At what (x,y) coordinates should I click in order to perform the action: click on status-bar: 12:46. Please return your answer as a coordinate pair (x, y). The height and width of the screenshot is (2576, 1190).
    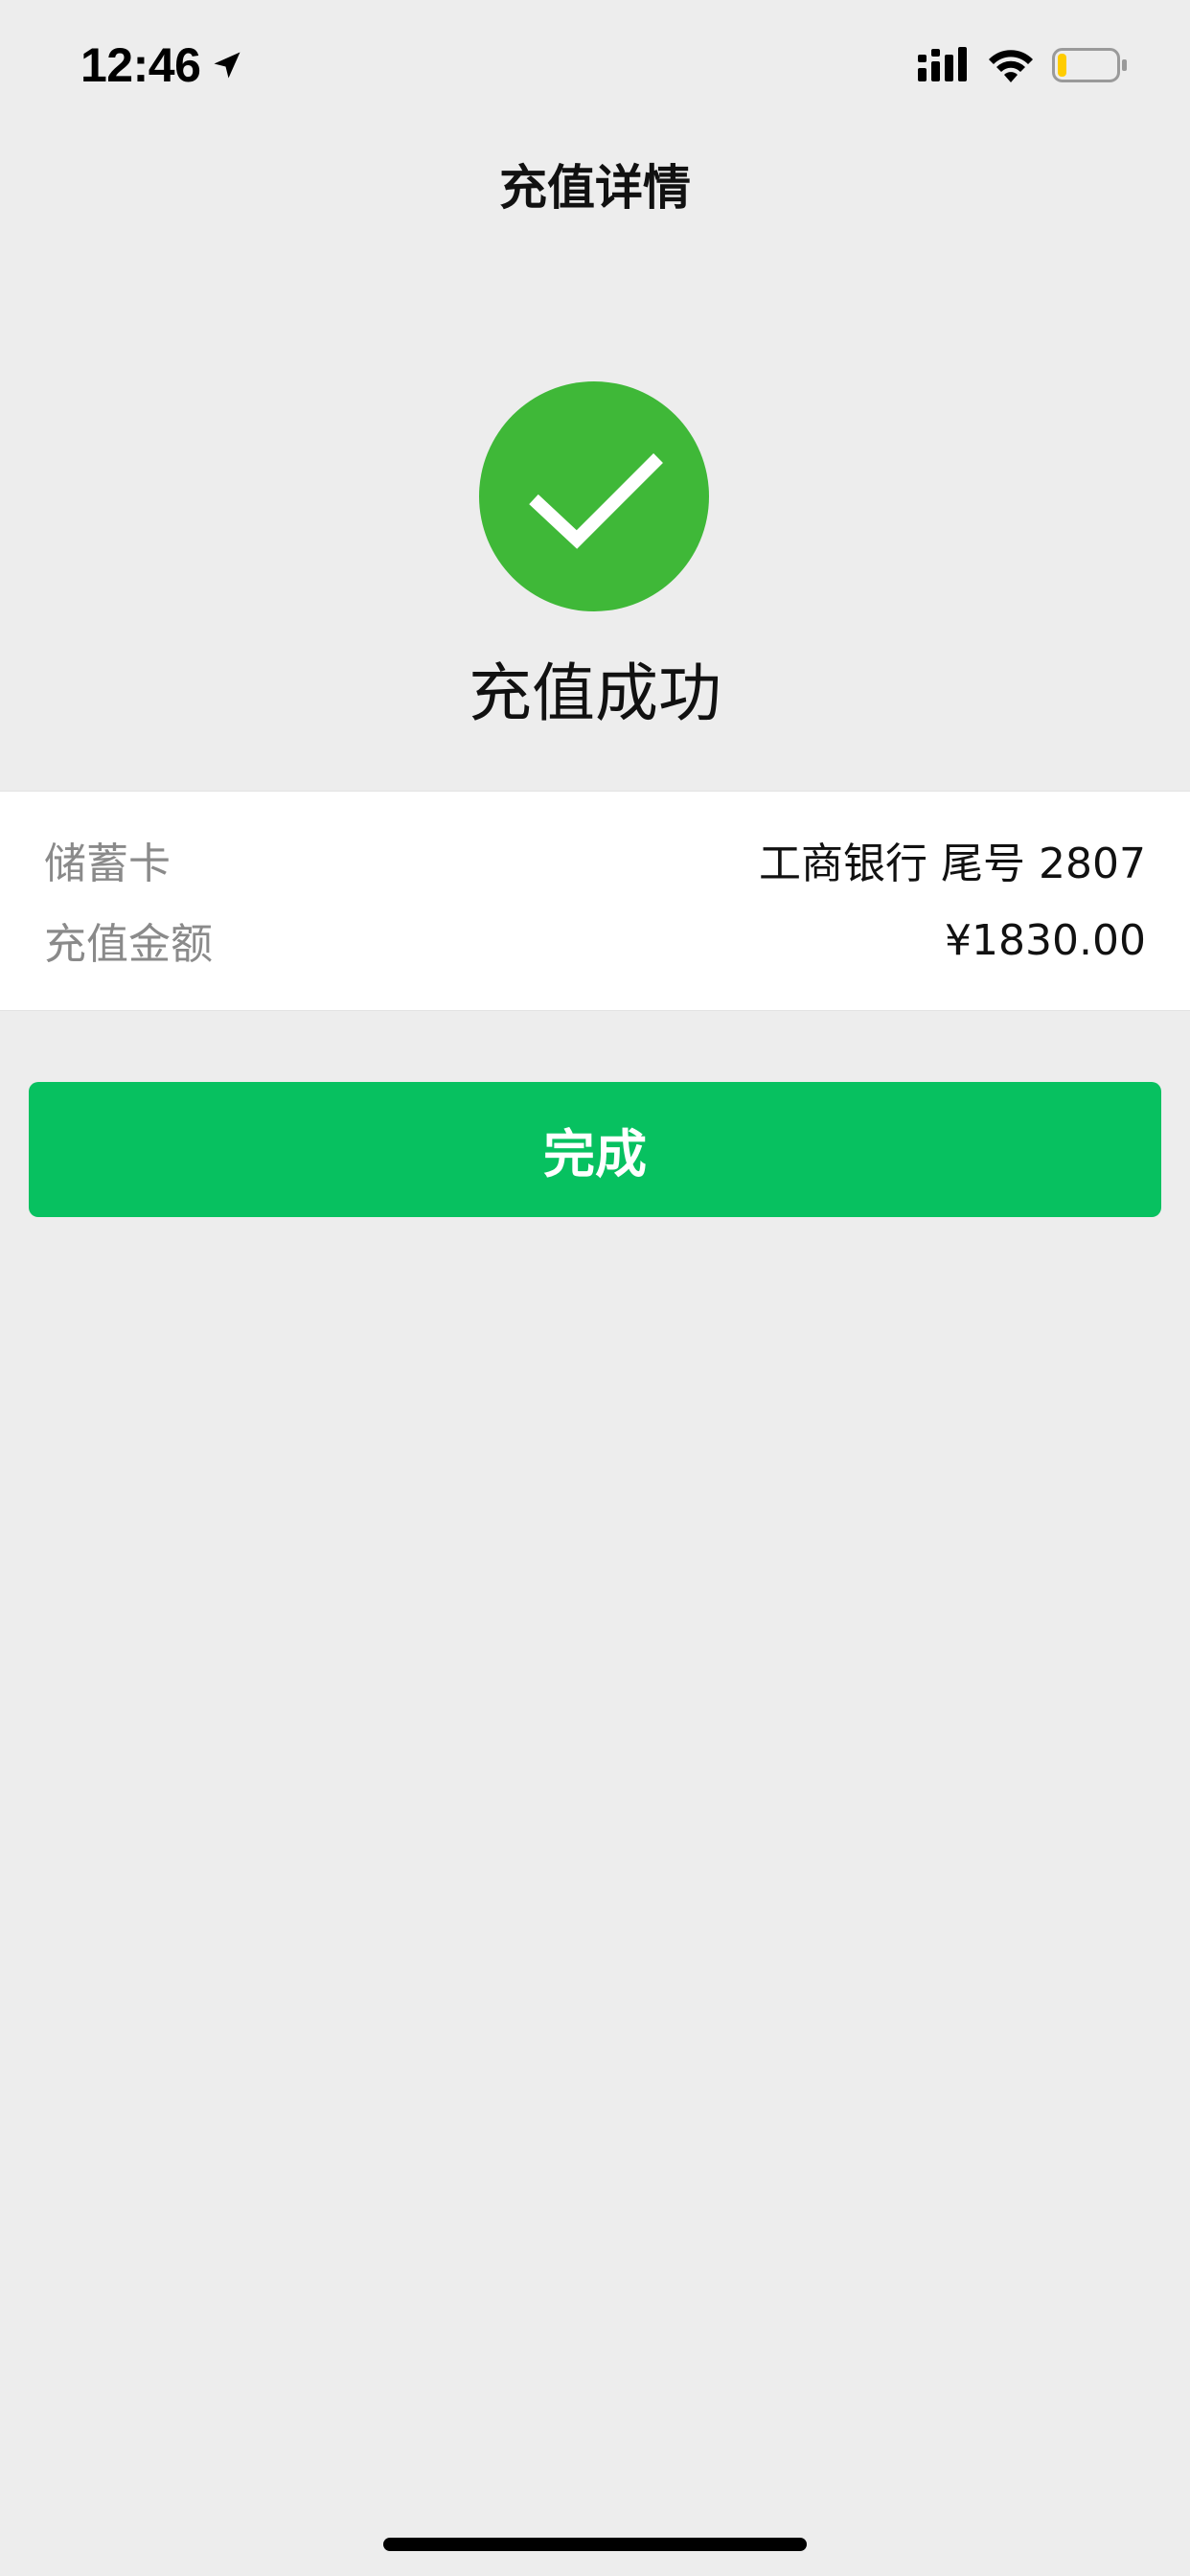
    Looking at the image, I should click on (595, 63).